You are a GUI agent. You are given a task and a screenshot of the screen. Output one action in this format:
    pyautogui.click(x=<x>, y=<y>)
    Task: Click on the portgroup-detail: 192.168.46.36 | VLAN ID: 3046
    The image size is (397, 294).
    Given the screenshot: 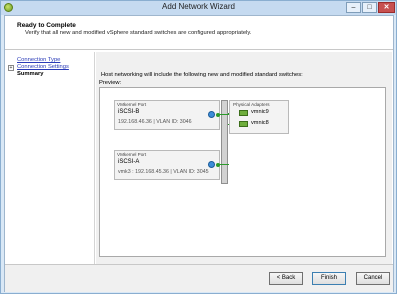 What is the action you would take?
    pyautogui.click(x=155, y=122)
    